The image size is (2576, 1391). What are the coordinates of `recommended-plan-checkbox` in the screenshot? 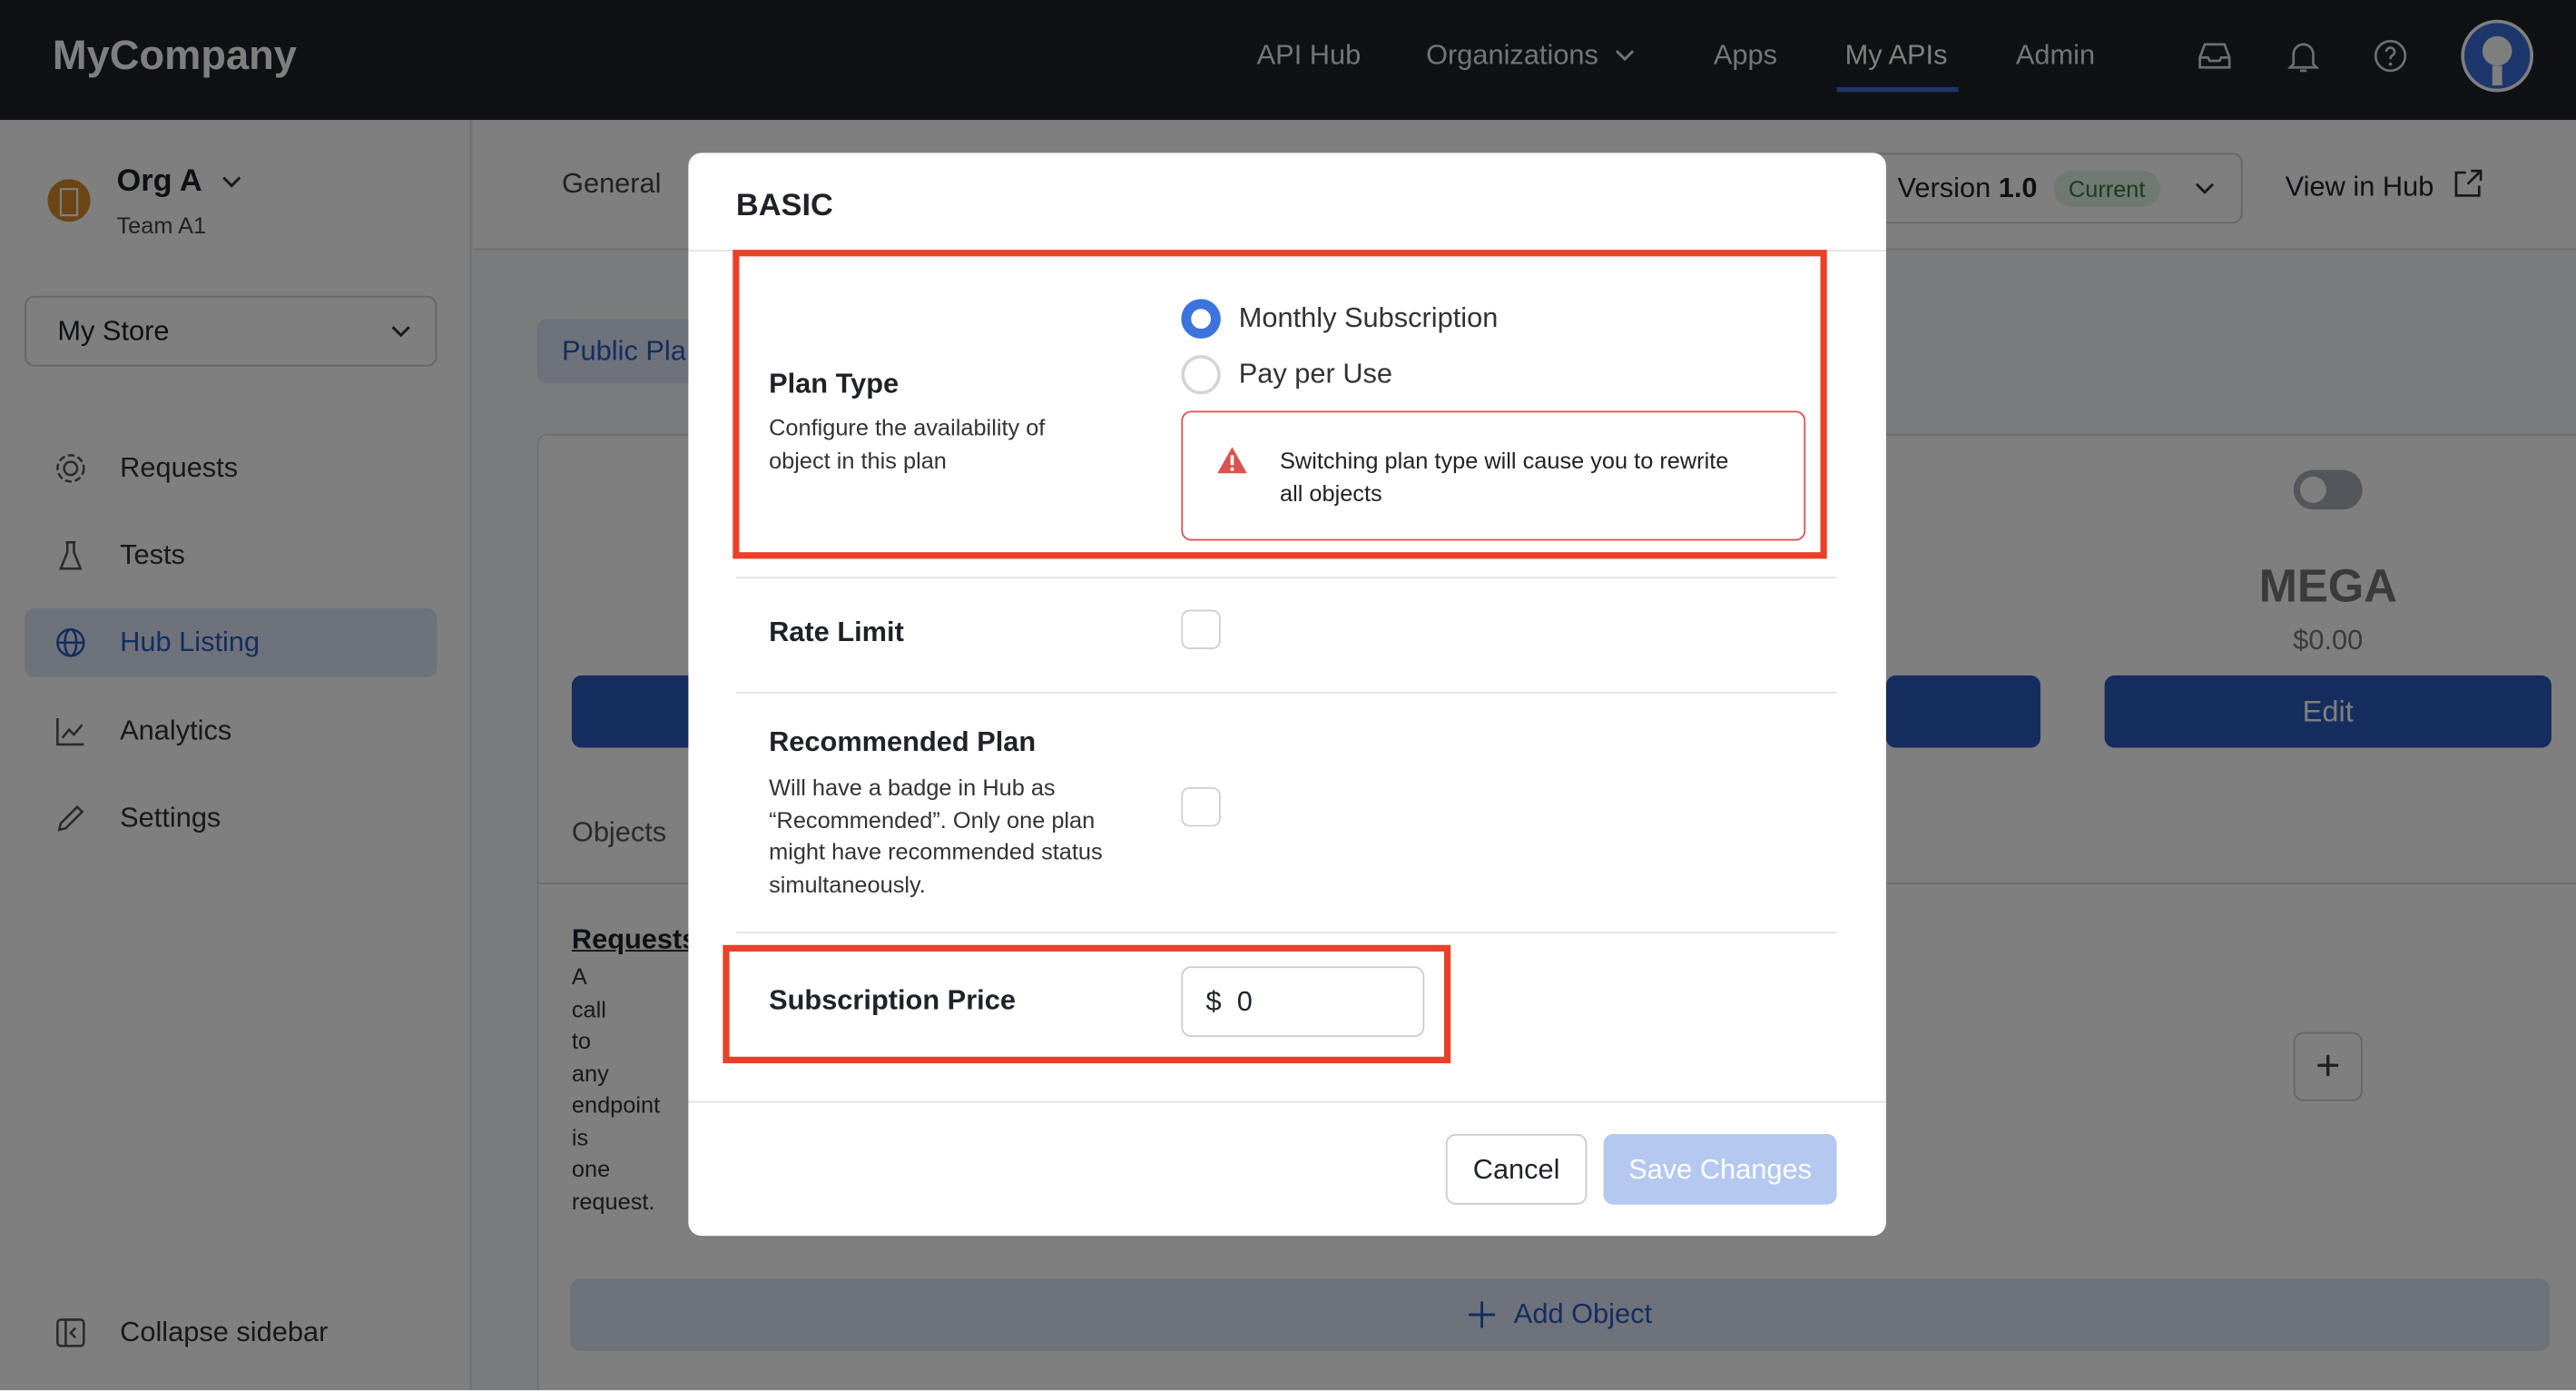 It's located at (1201, 807).